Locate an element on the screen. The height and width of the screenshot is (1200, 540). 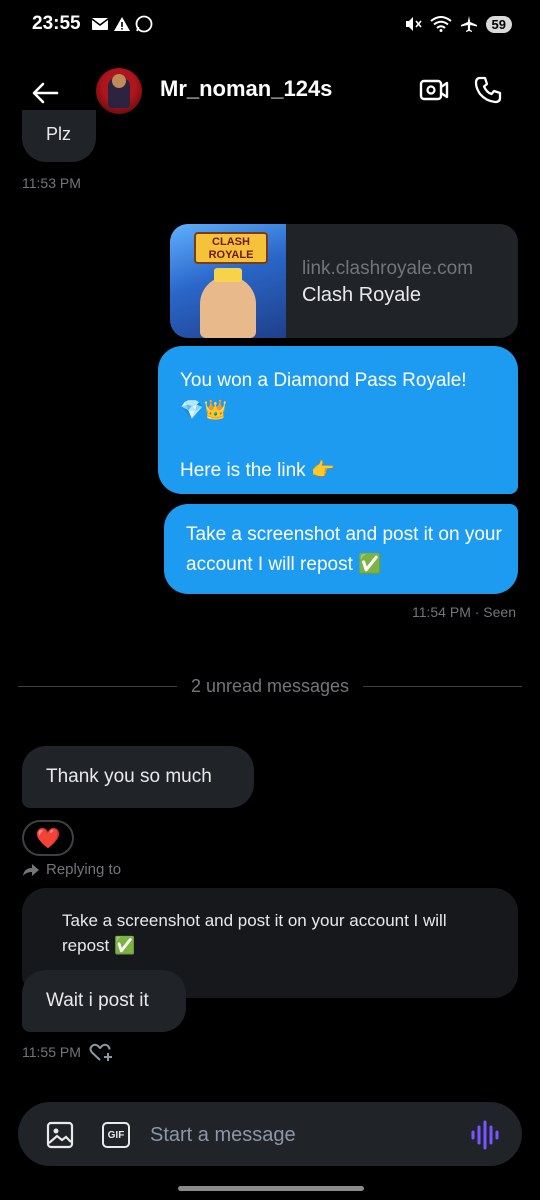
link-thumbnail: CLASH ROYALE is located at coordinates (228, 281).